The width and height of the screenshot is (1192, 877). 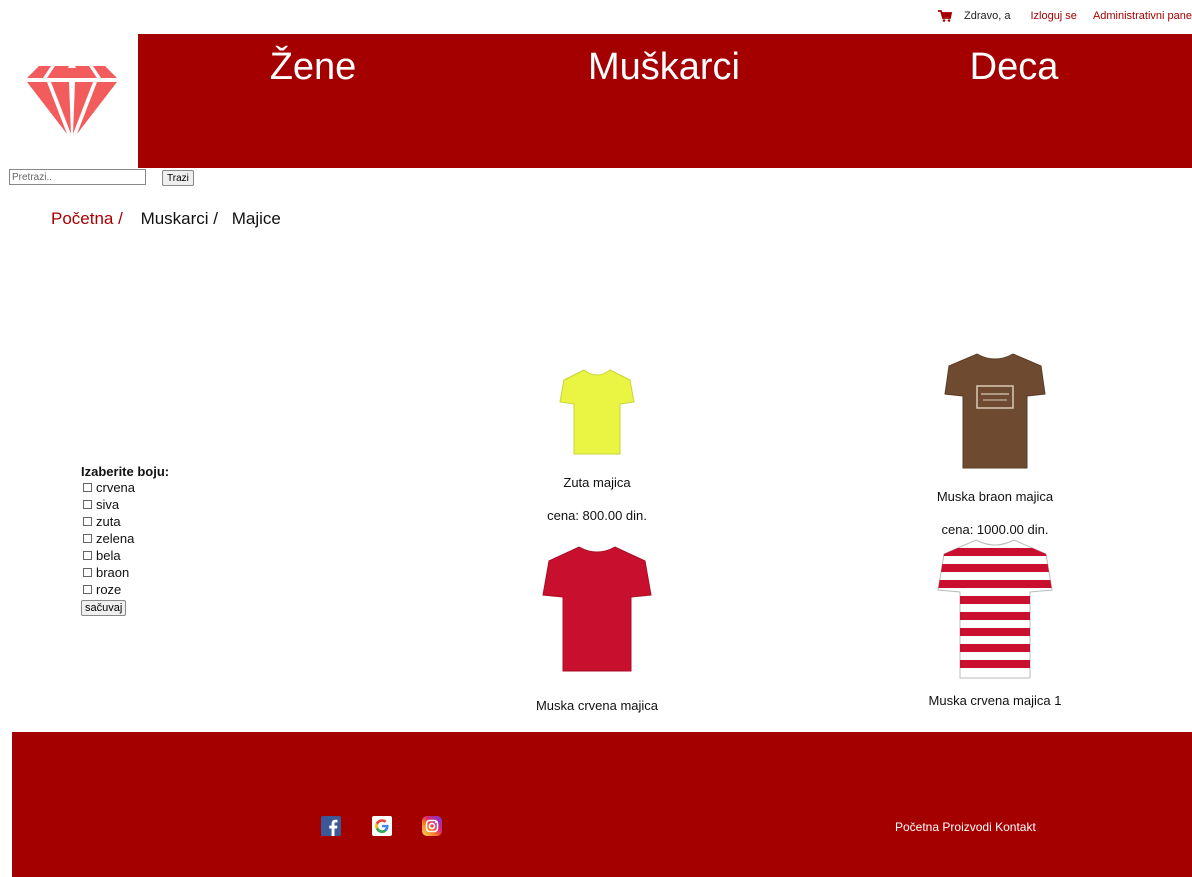 What do you see at coordinates (382, 826) in the screenshot?
I see `google-icon` at bounding box center [382, 826].